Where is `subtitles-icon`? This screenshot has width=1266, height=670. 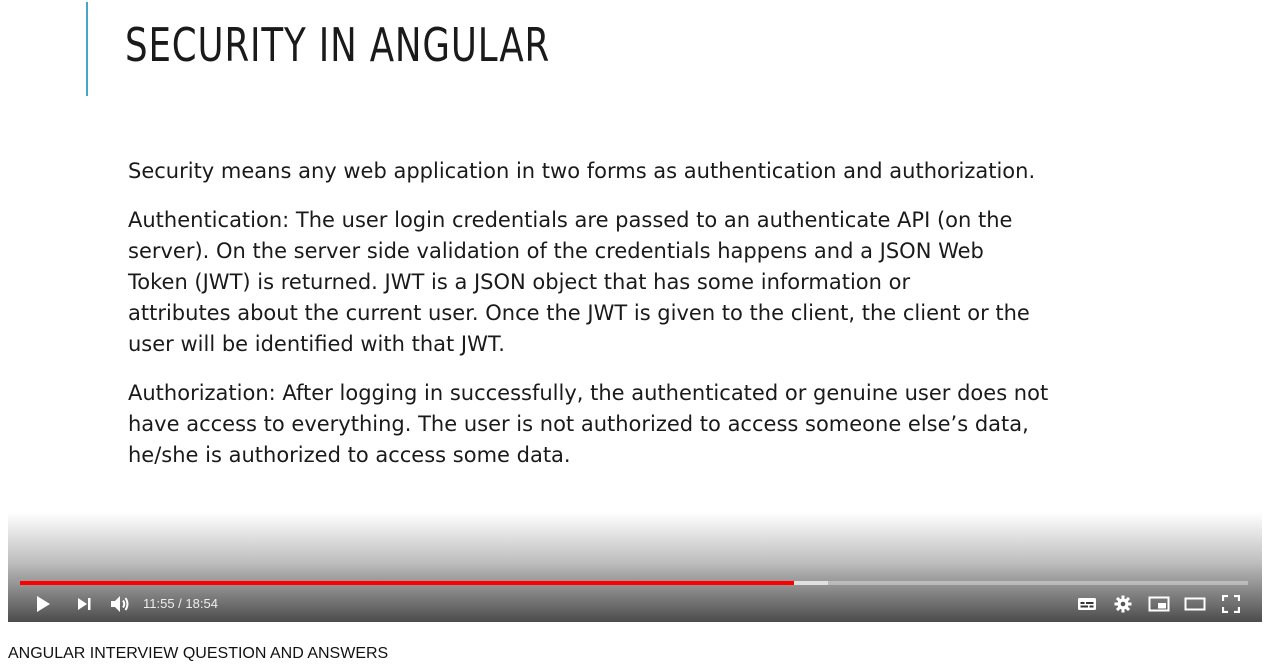 subtitles-icon is located at coordinates (1087, 604).